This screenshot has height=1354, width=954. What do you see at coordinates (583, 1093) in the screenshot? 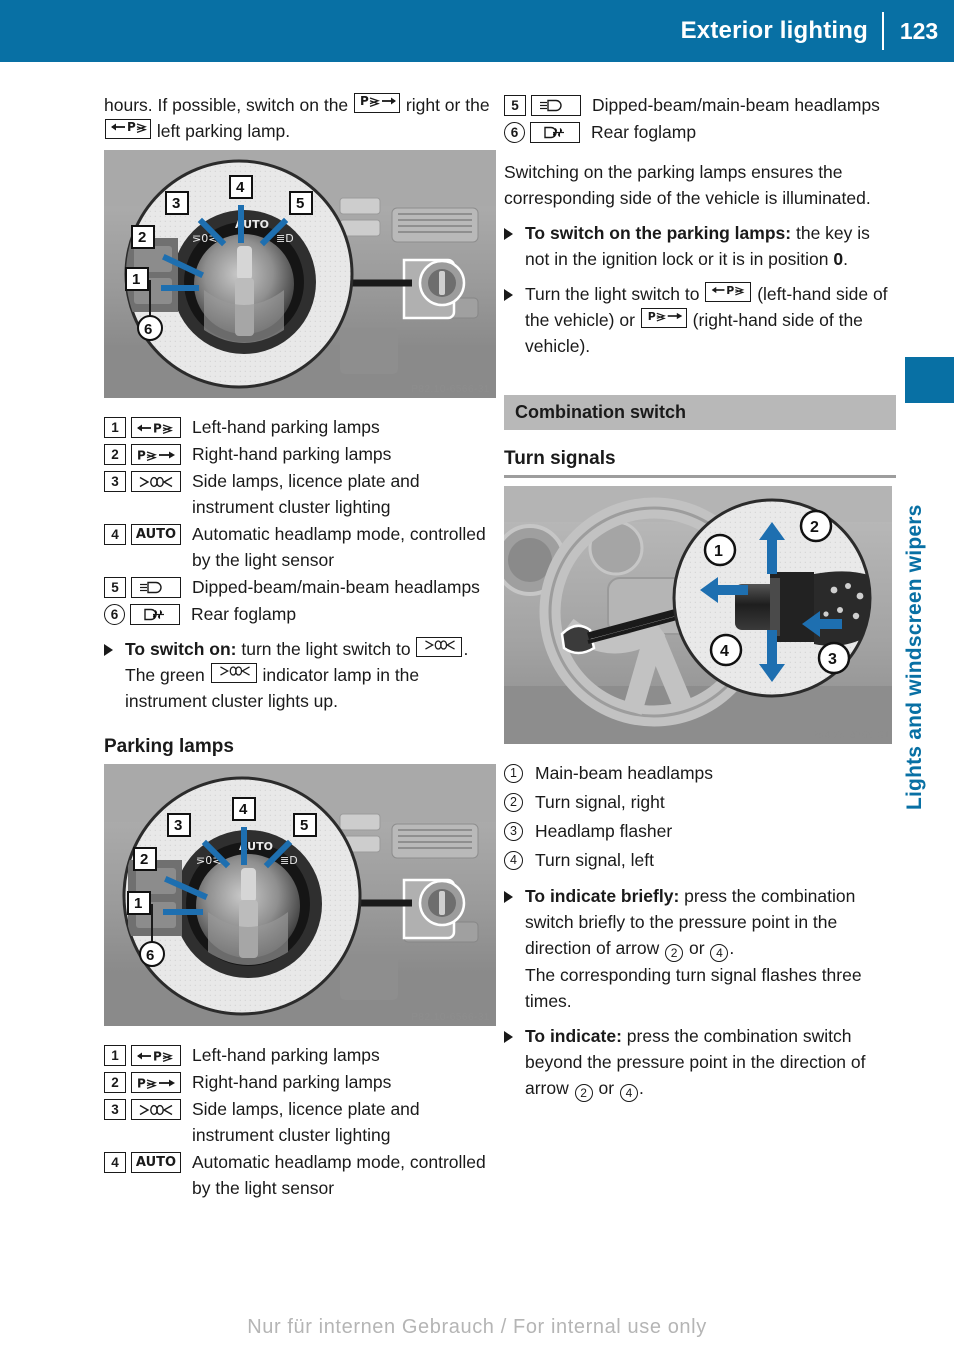
I see `arrow-ref-number: 2` at bounding box center [583, 1093].